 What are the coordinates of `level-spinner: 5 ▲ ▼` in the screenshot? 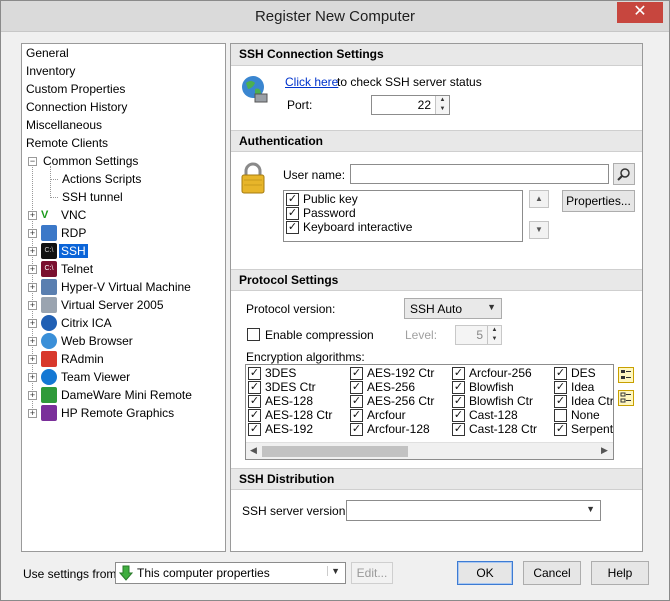 It's located at (478, 335).